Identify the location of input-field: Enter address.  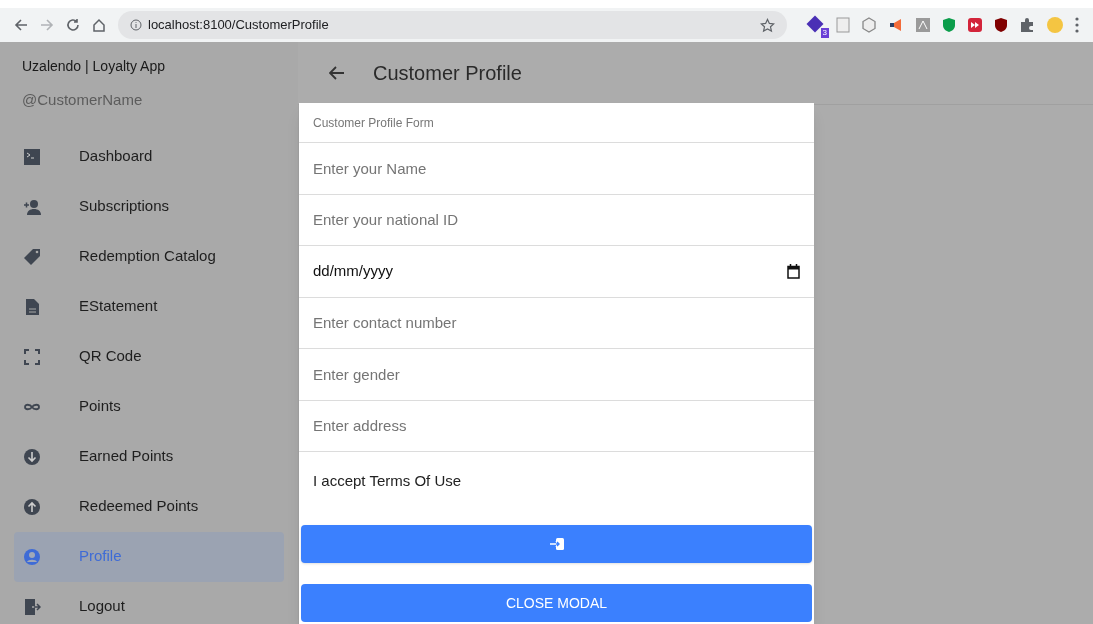
(556, 425).